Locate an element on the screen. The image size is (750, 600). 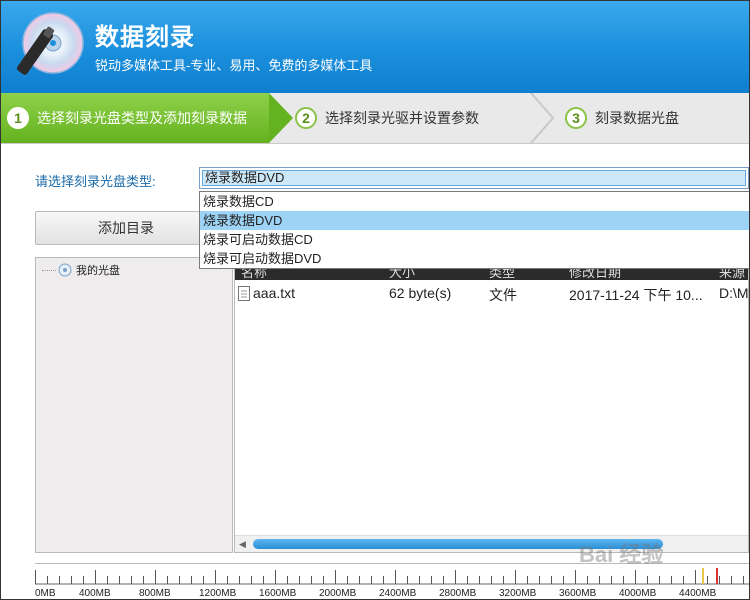
disc-type-selected-value: 烧录数据DVD is located at coordinates (474, 178).